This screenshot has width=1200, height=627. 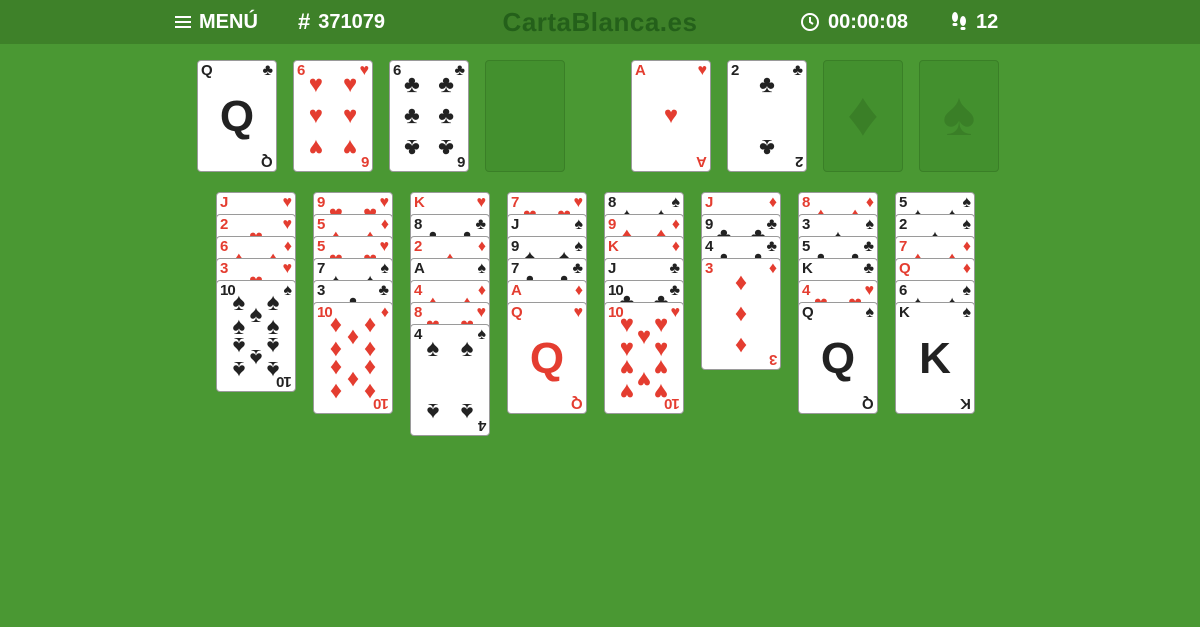 I want to click on foundation-spade: ♠, so click(x=959, y=116).